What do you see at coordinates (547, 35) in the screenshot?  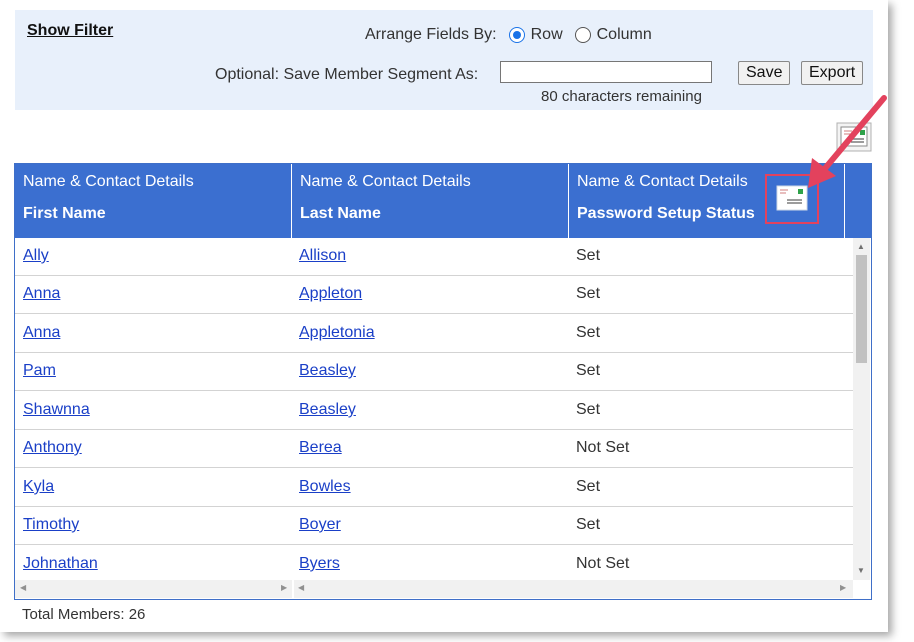 I see `row-radio-label: Row` at bounding box center [547, 35].